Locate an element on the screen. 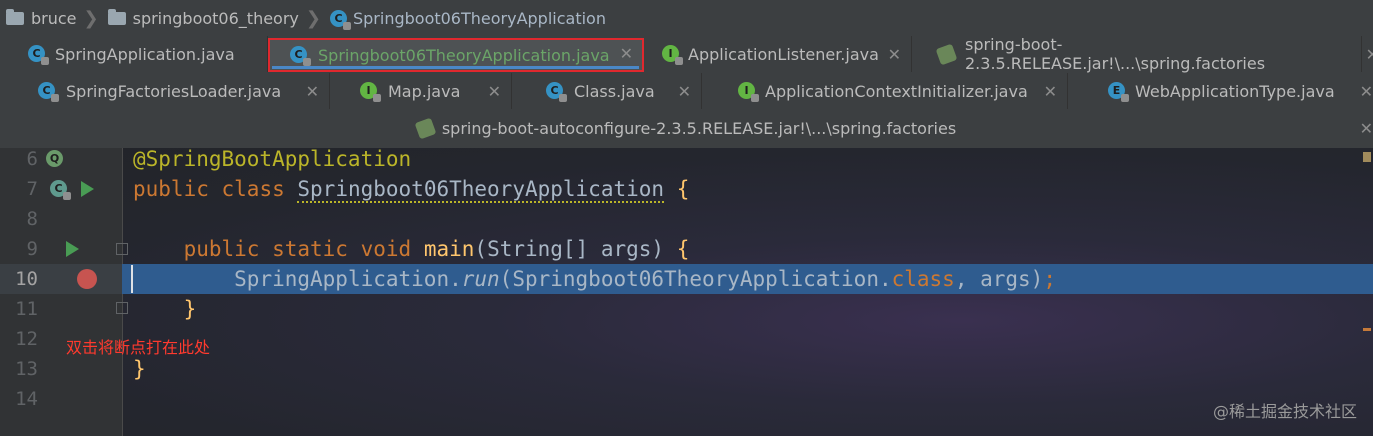 The image size is (1373, 436). code-line-6: 6 Q @SpringBootApplication is located at coordinates (686, 161).